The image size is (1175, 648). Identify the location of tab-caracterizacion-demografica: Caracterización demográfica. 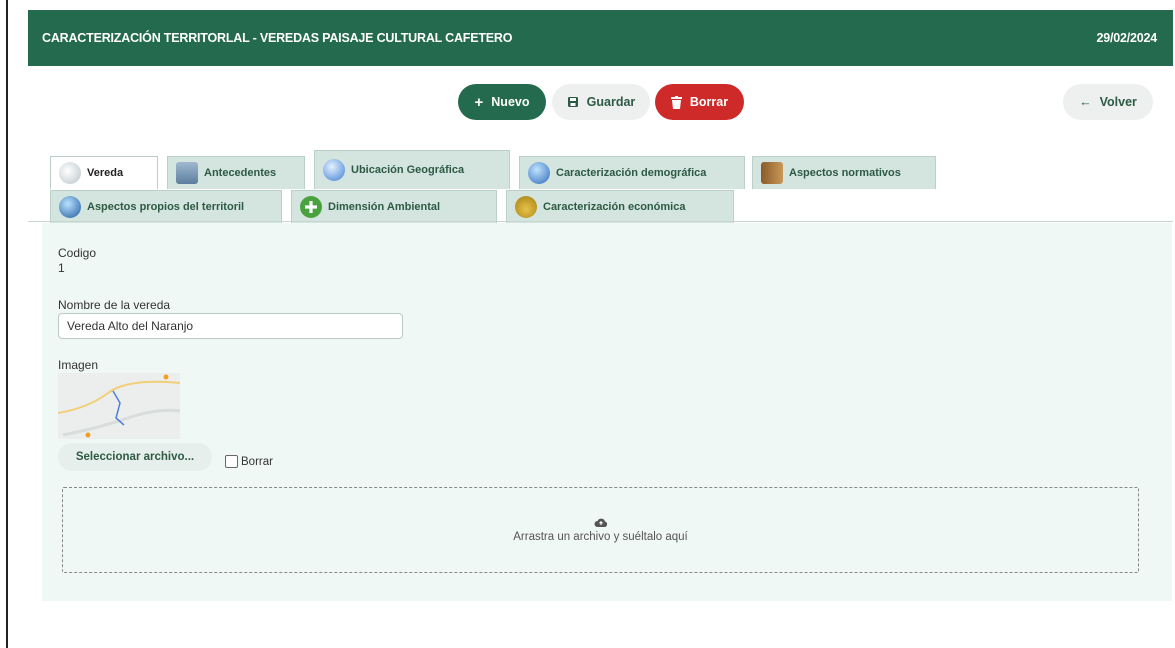
(632, 172).